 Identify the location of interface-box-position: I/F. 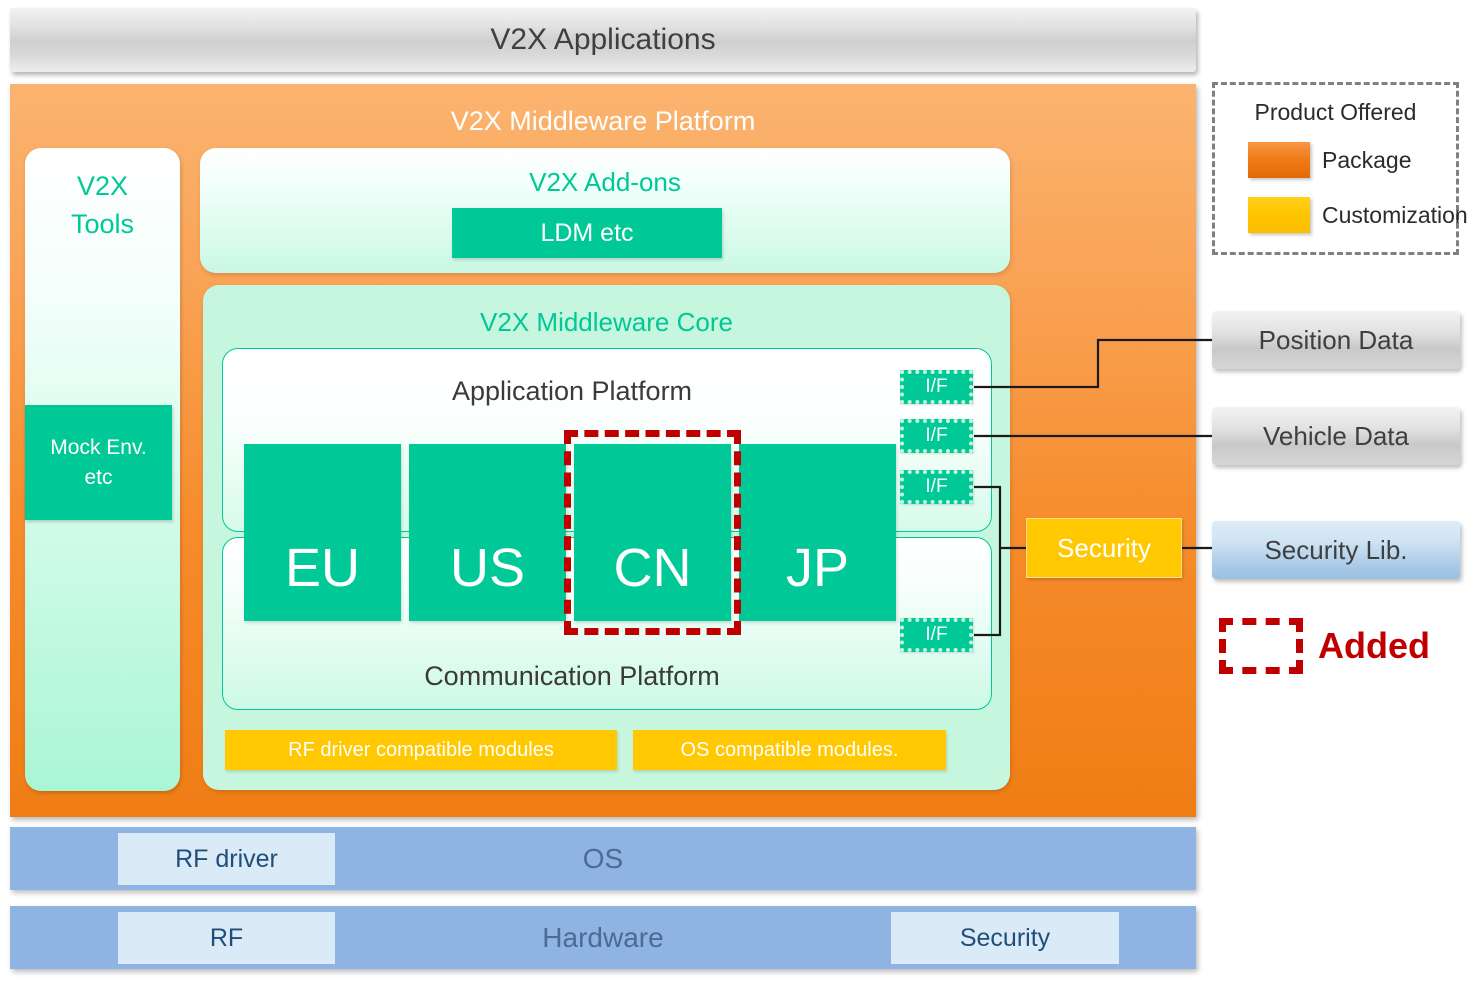
(936, 387).